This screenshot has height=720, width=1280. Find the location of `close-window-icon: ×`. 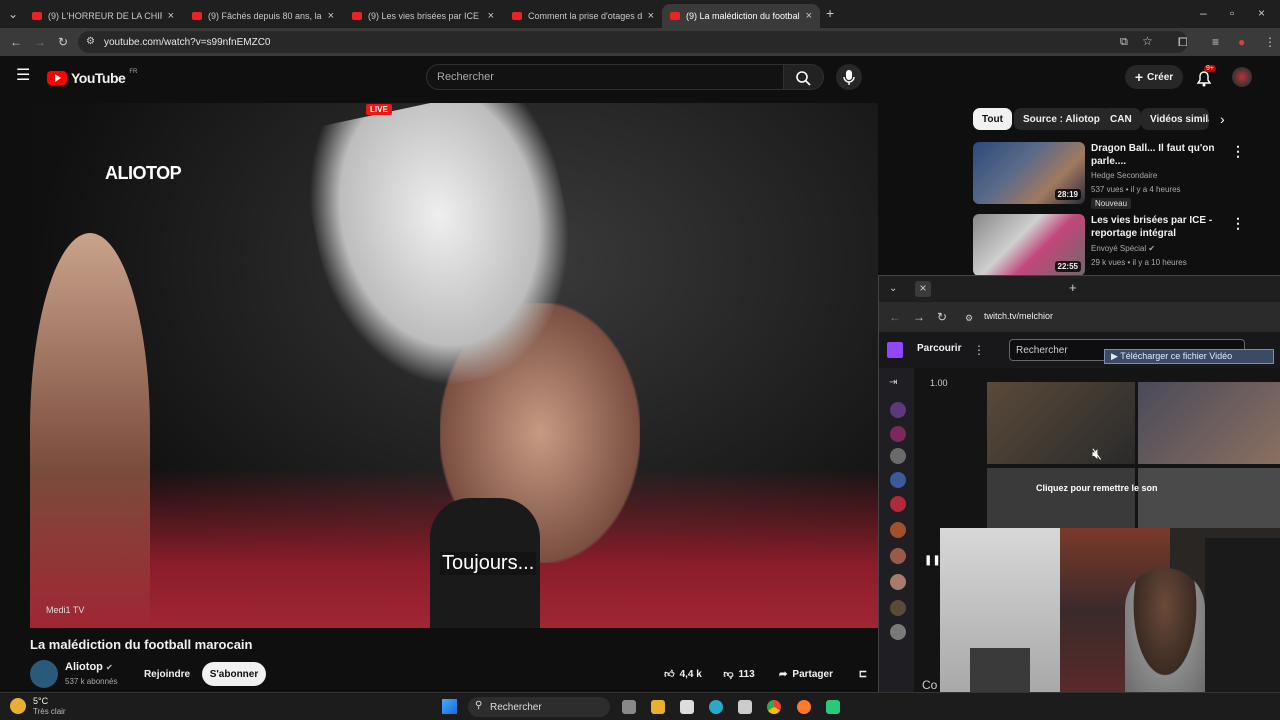

close-window-icon: × is located at coordinates (1261, 13).